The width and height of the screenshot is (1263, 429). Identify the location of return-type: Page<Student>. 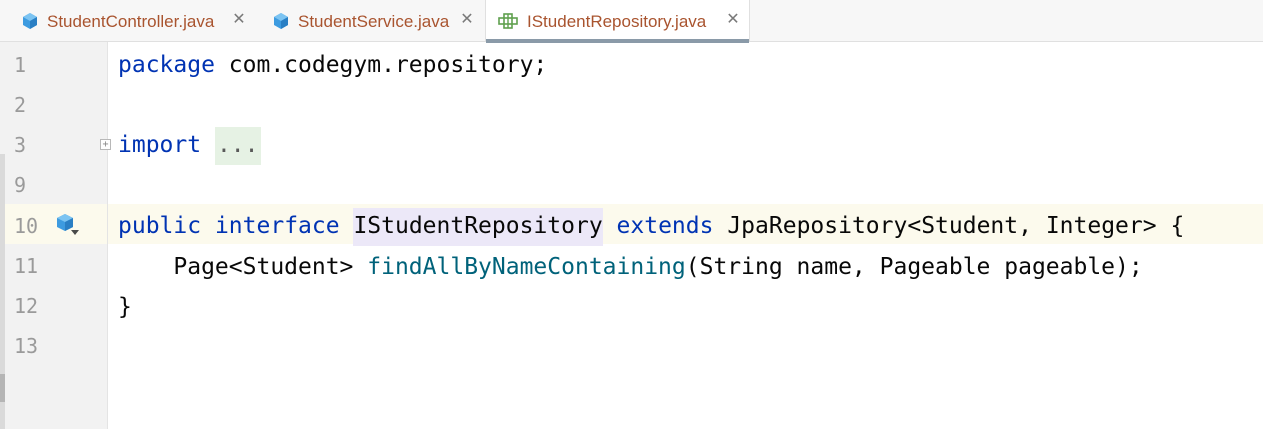
(270, 267).